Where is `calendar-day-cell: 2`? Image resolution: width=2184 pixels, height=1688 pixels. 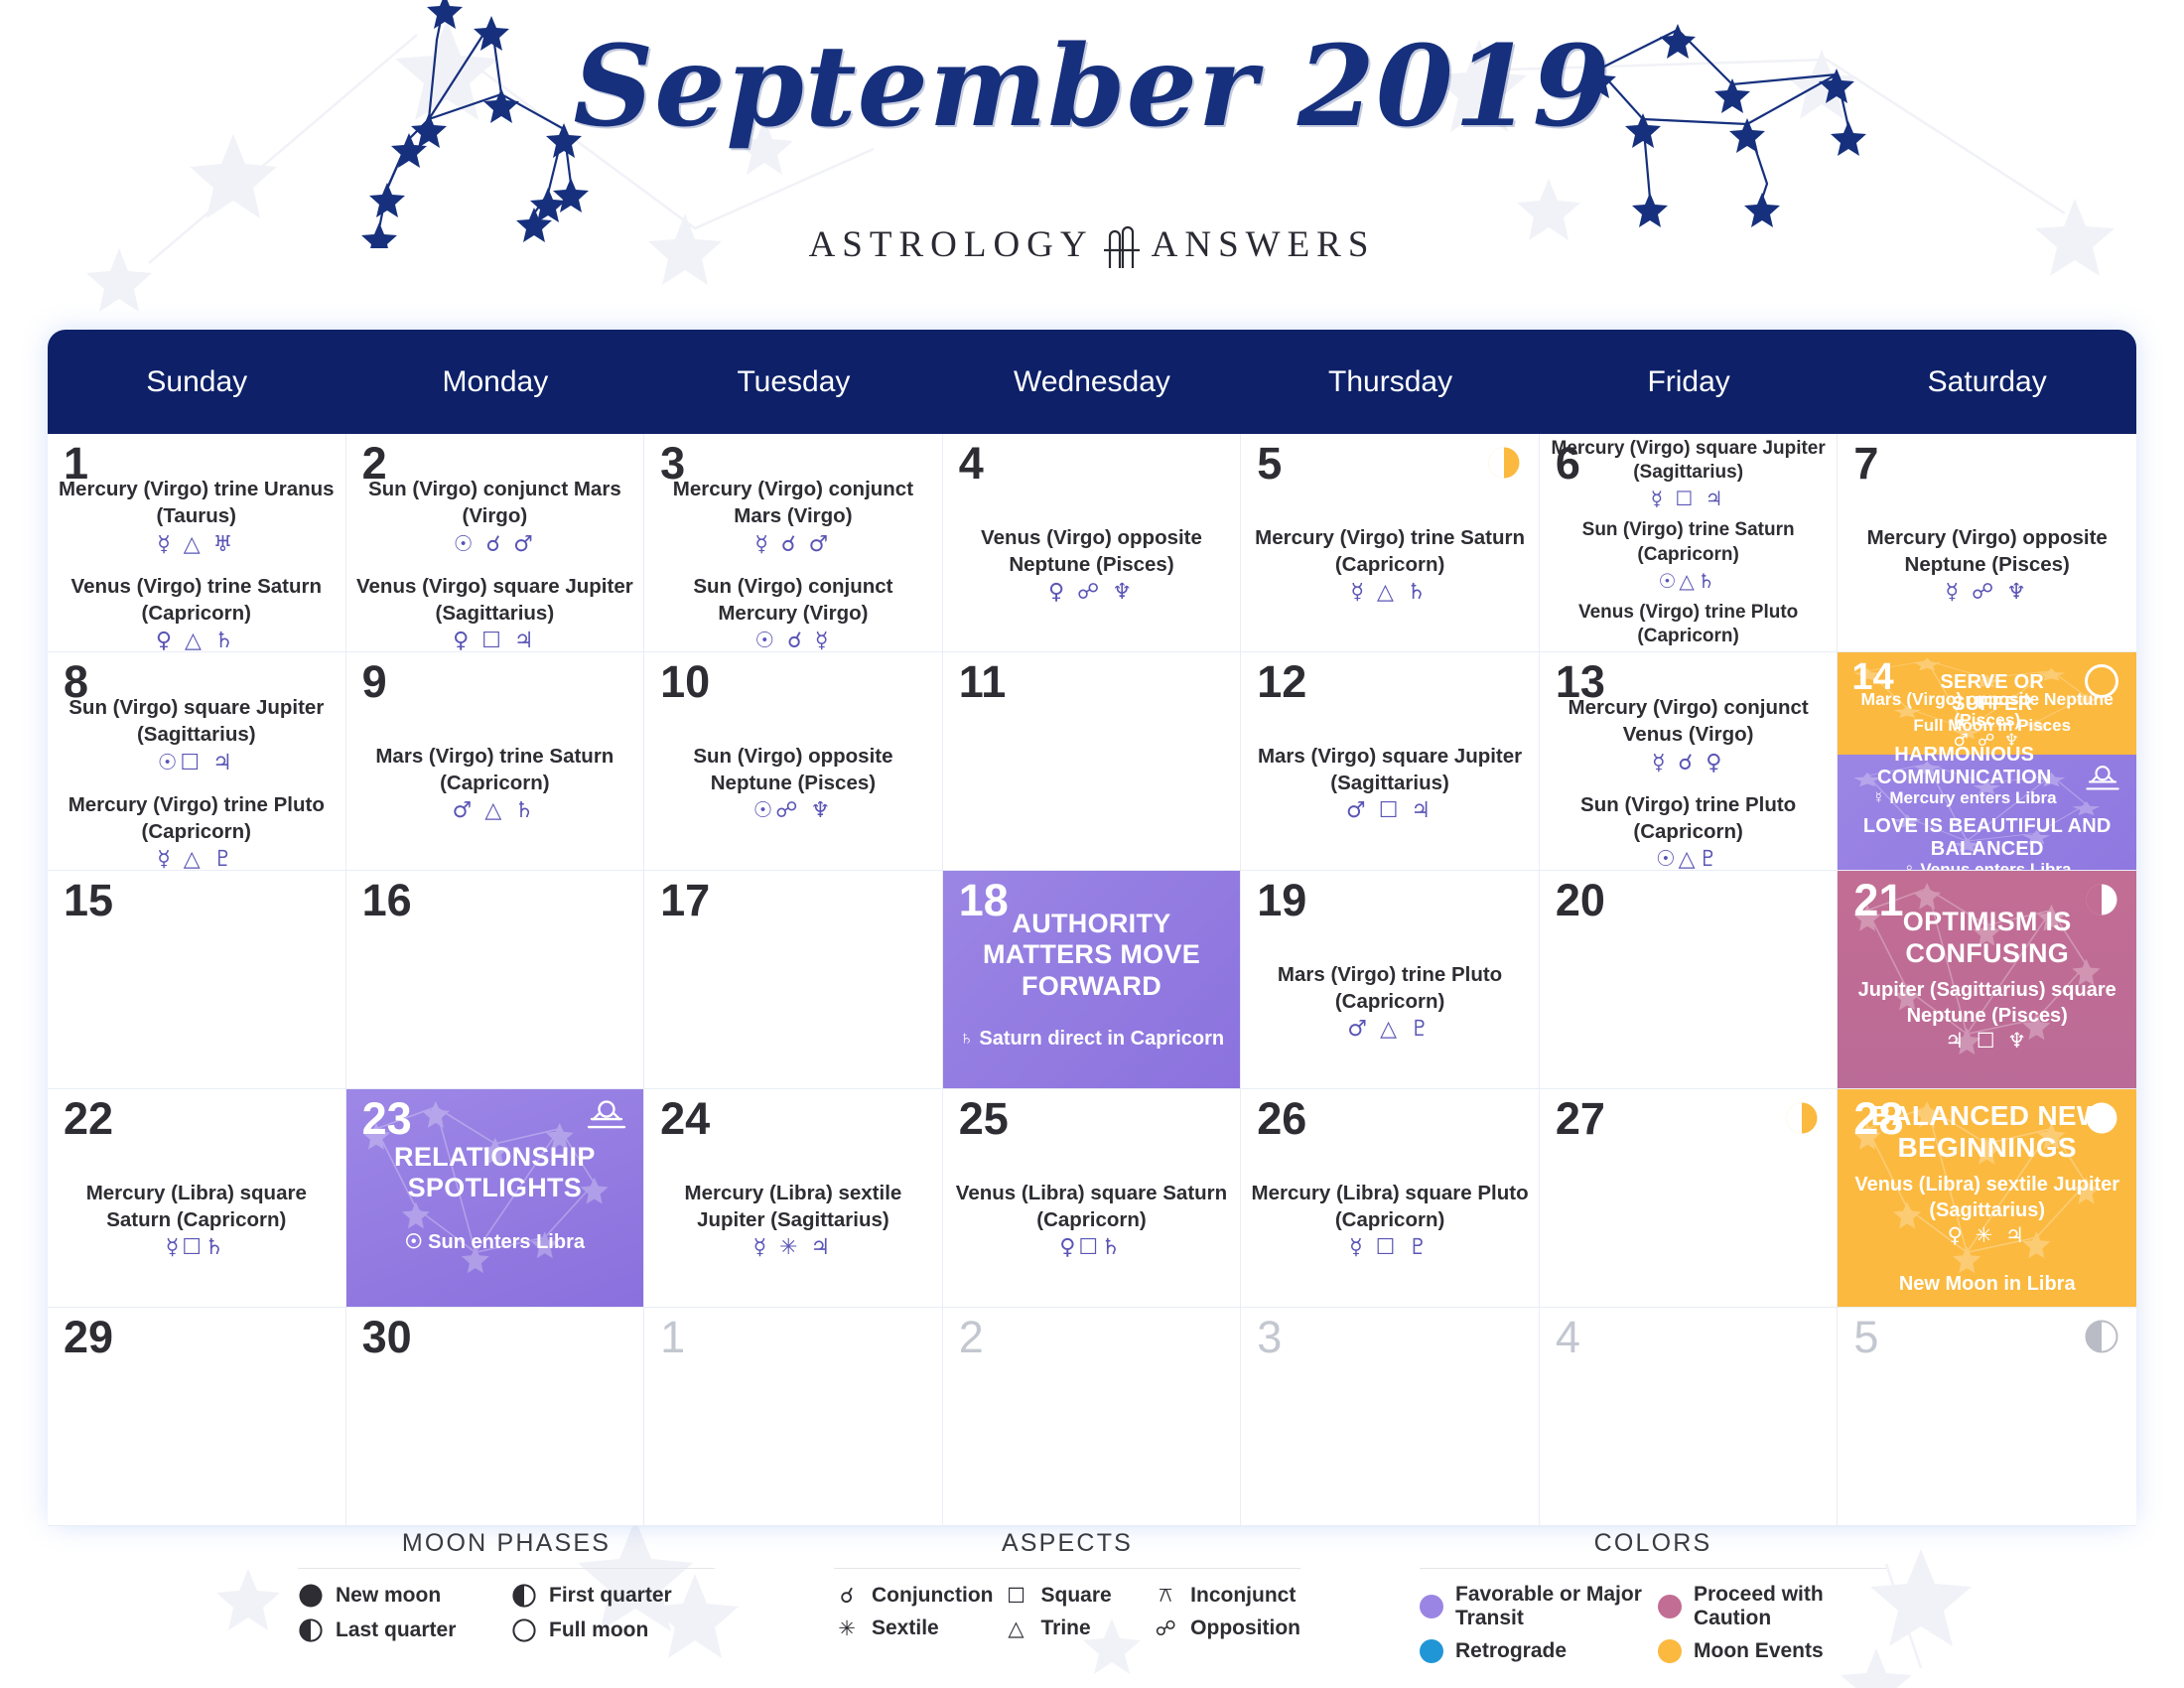 calendar-day-cell: 2 is located at coordinates (1092, 1417).